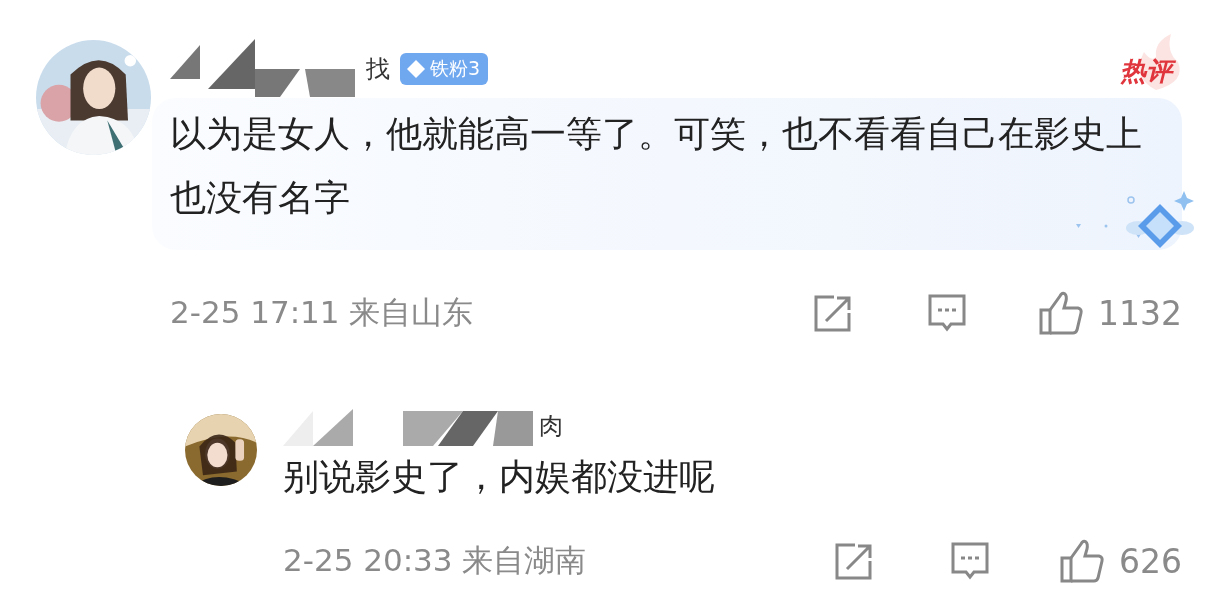 This screenshot has height=589, width=1220. Describe the element at coordinates (656, 166) in the screenshot. I see `comment-text: 以为是女人，他就能高一等了。可笑，也不看看自己在影史上也没有名字` at that location.